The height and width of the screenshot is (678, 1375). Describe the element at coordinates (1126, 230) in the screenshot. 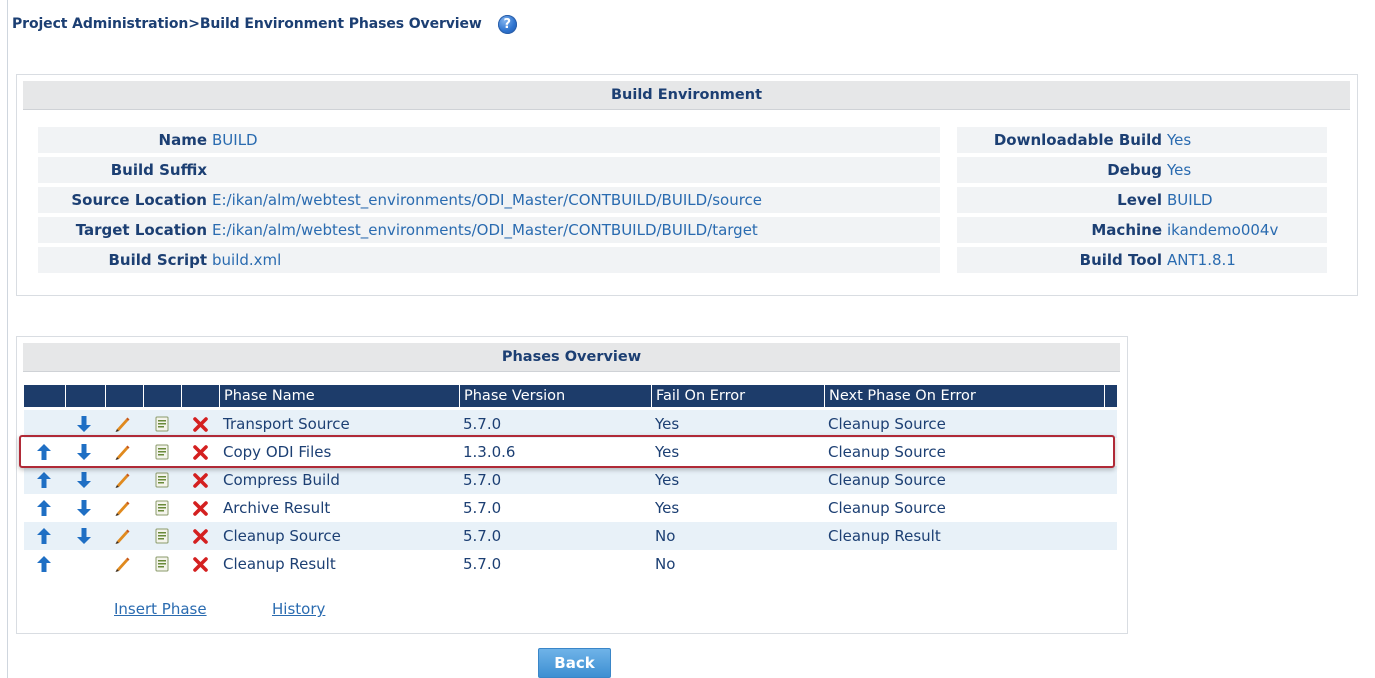

I see `field-label: Machine` at that location.